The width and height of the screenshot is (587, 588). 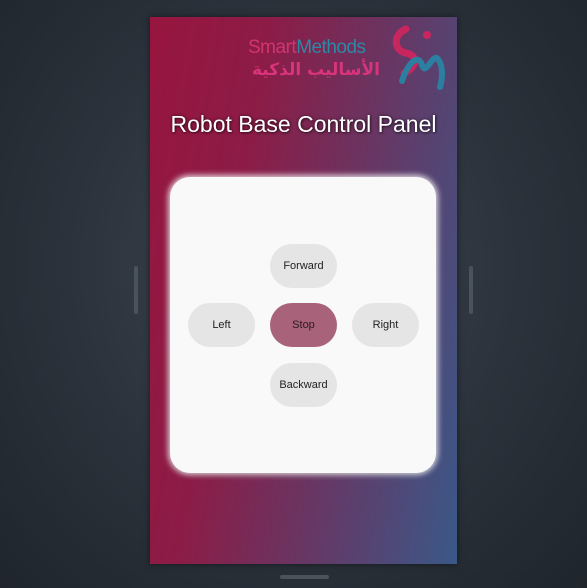 What do you see at coordinates (303, 124) in the screenshot?
I see `page-title: Robot Base Control Panel` at bounding box center [303, 124].